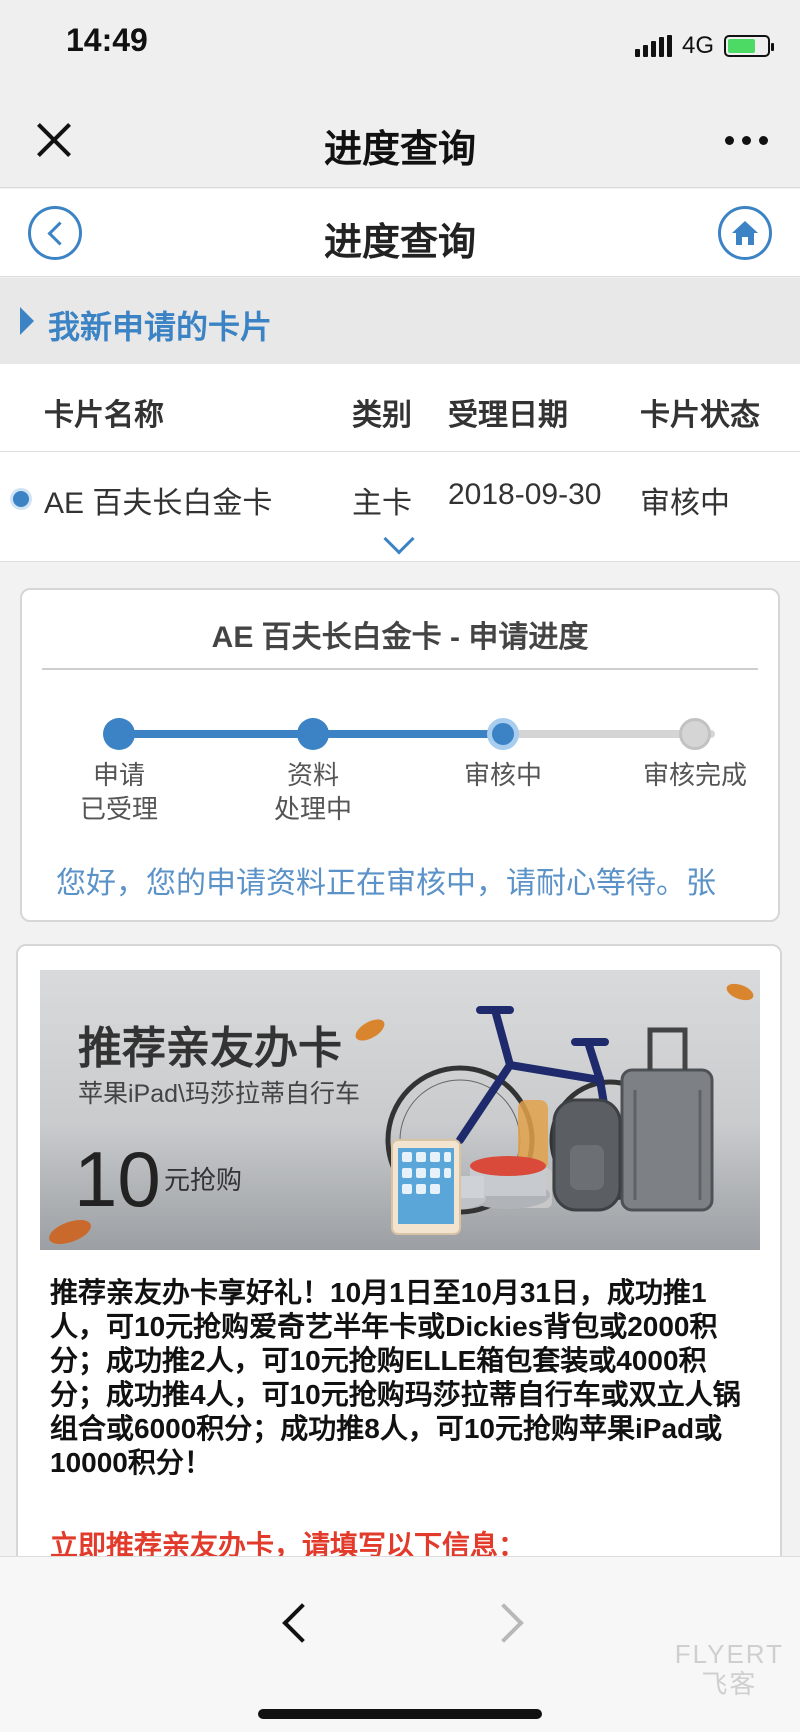 The image size is (800, 1732). I want to click on home-button, so click(745, 233).